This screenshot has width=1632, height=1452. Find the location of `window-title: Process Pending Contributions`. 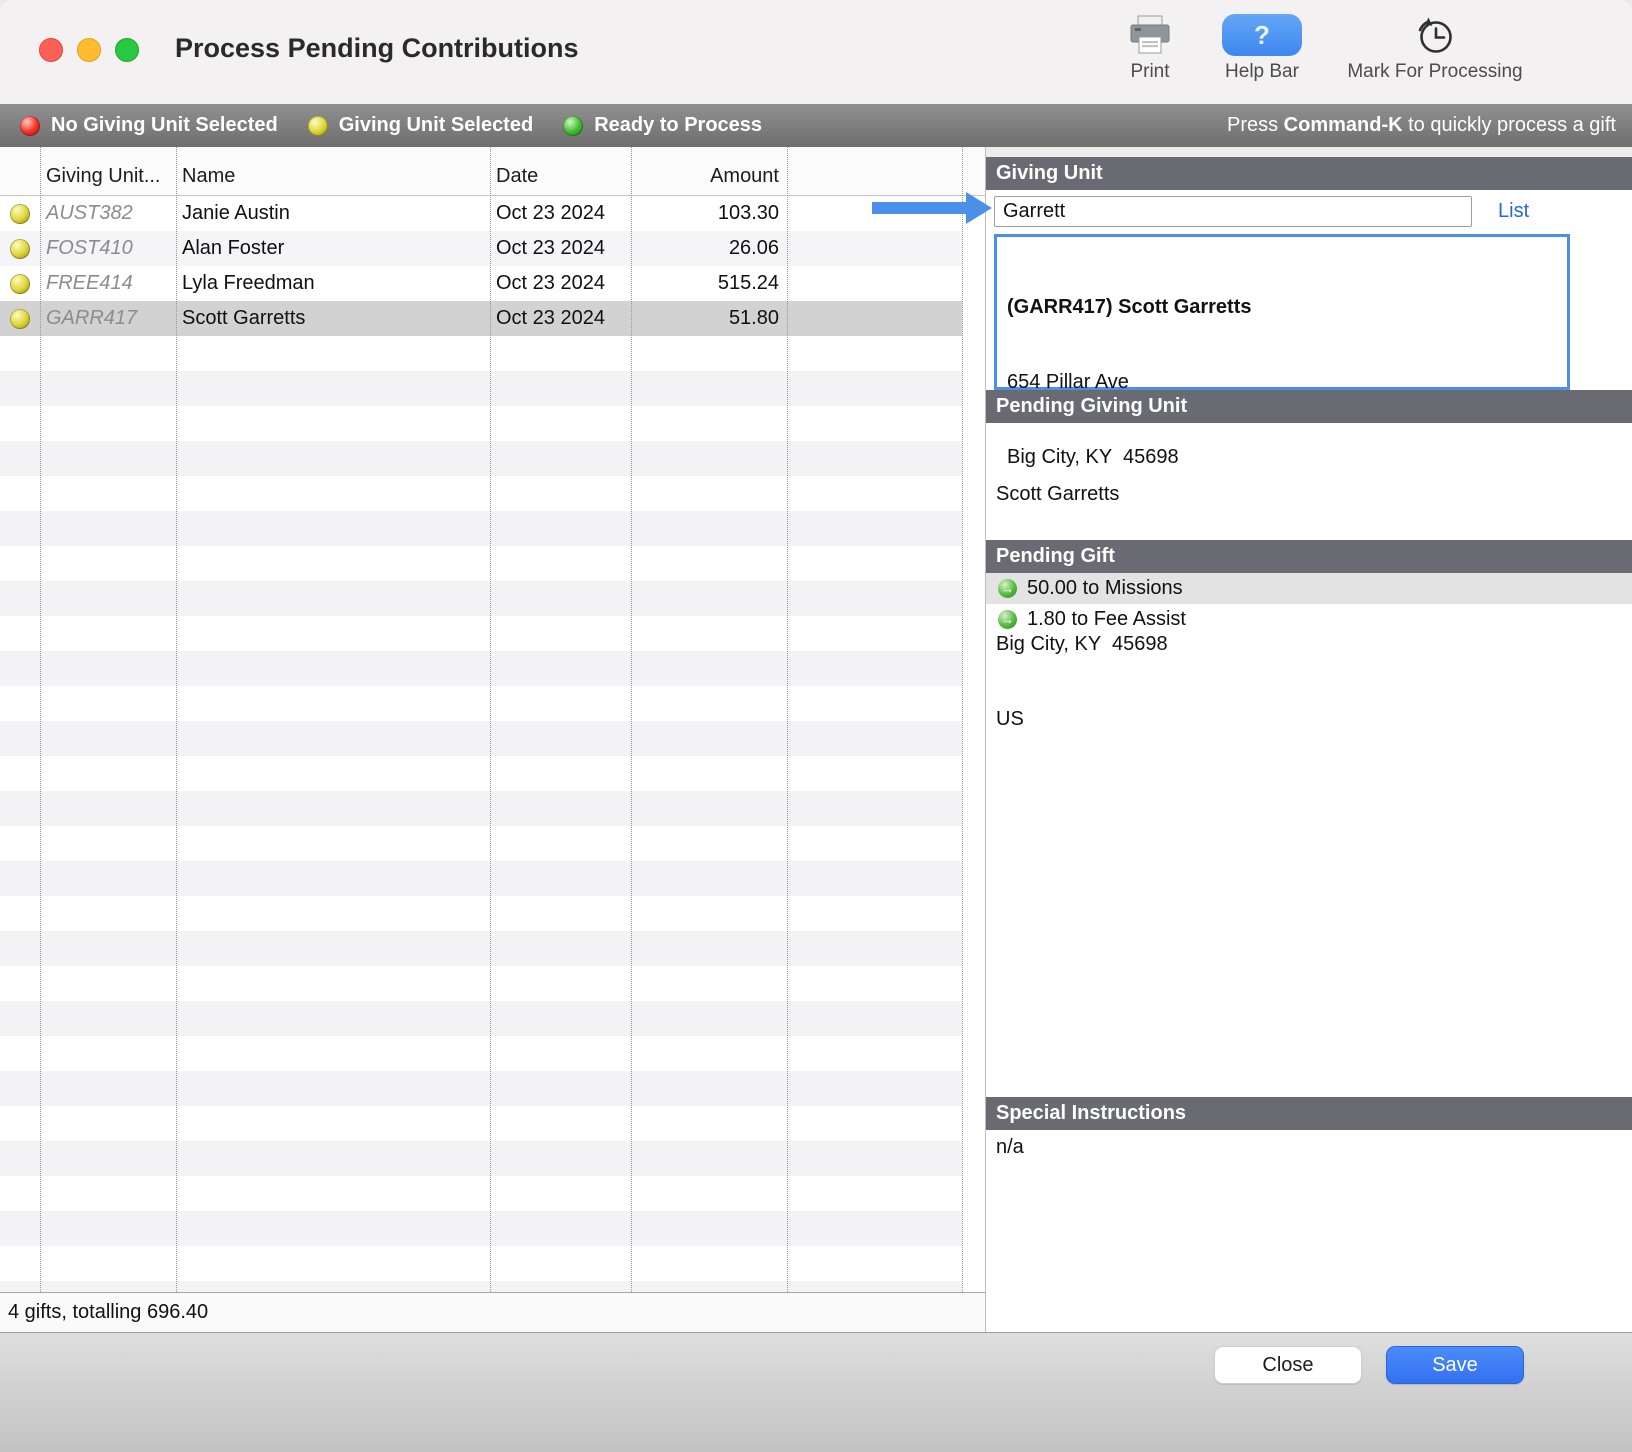

window-title: Process Pending Contributions is located at coordinates (377, 48).